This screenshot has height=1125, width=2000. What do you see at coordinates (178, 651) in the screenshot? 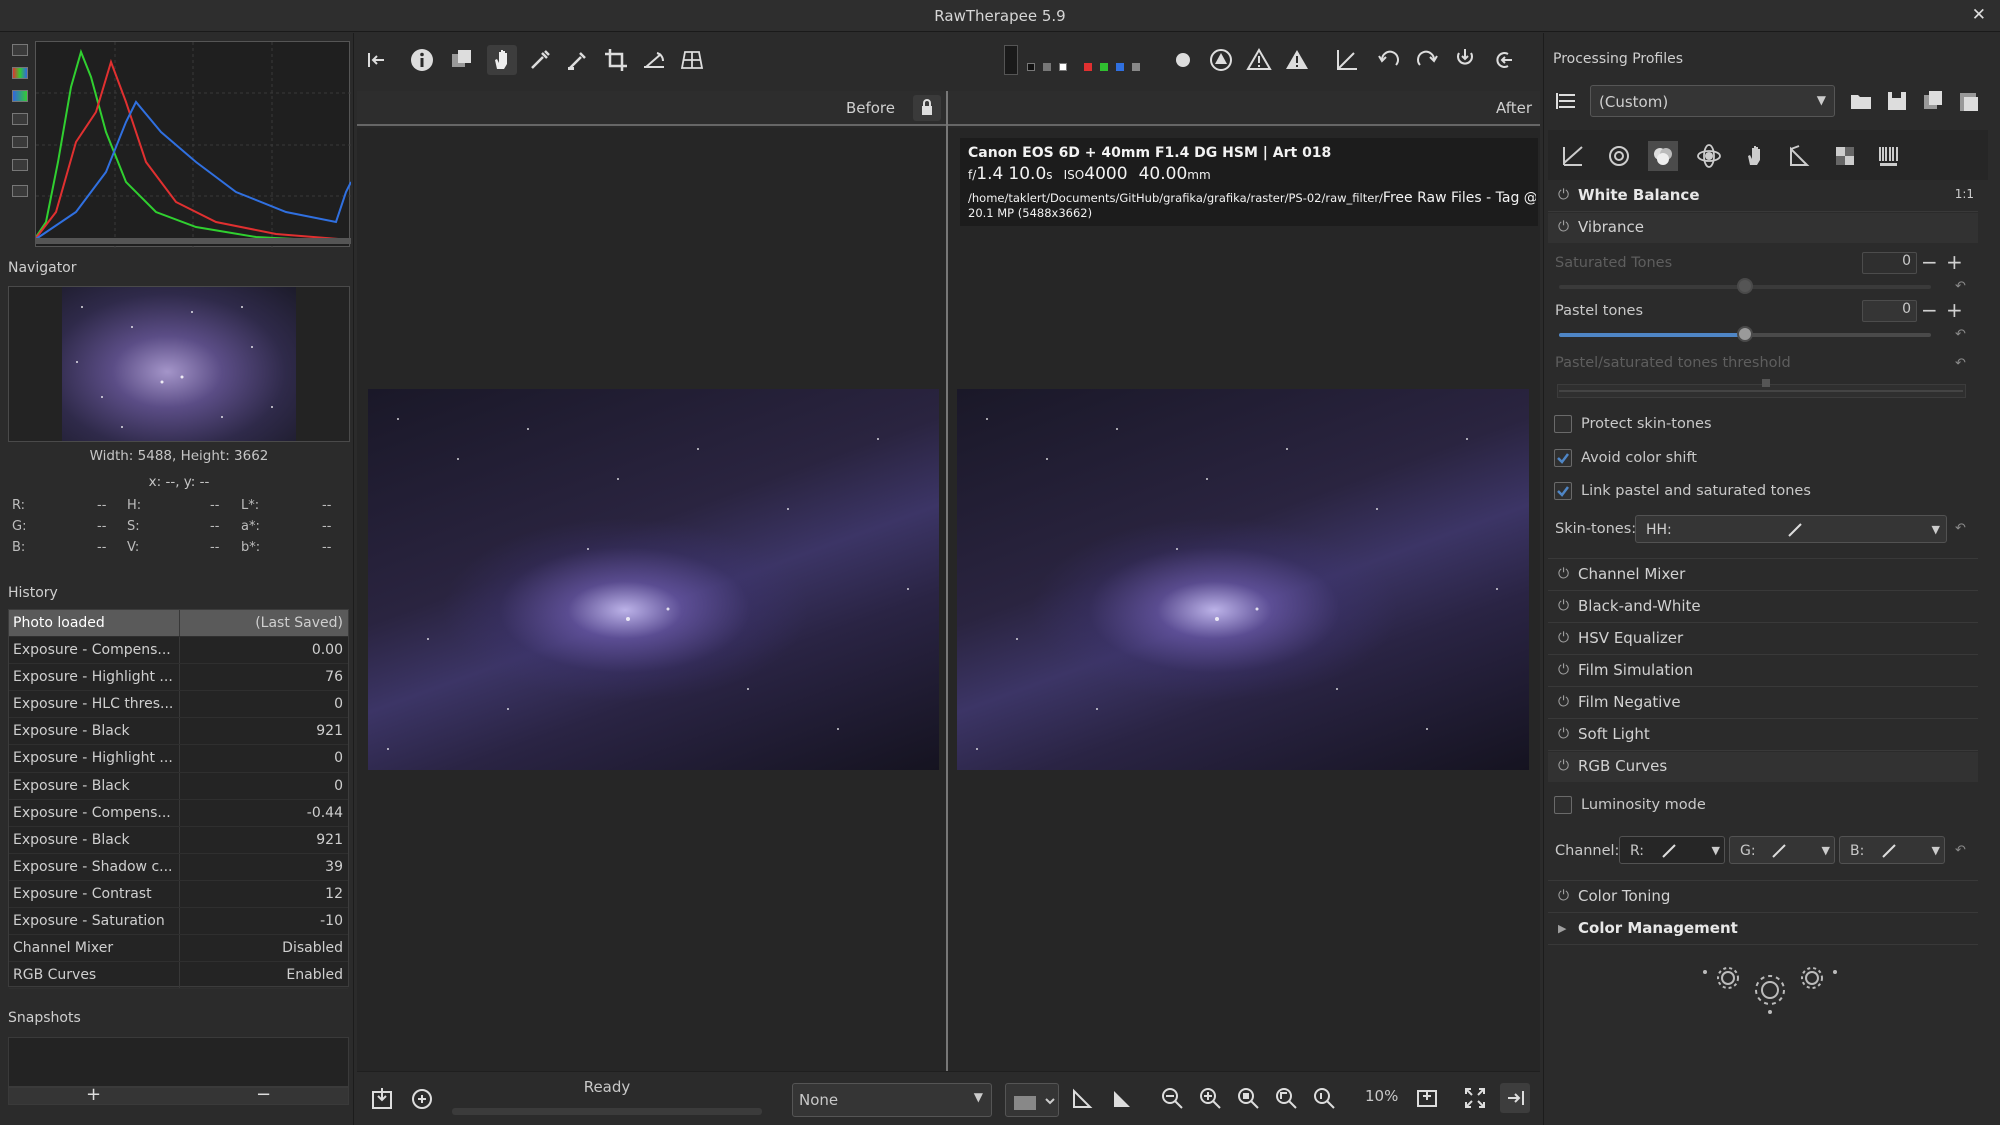
I see `history-row: Exposure - Compens... 0.00` at bounding box center [178, 651].